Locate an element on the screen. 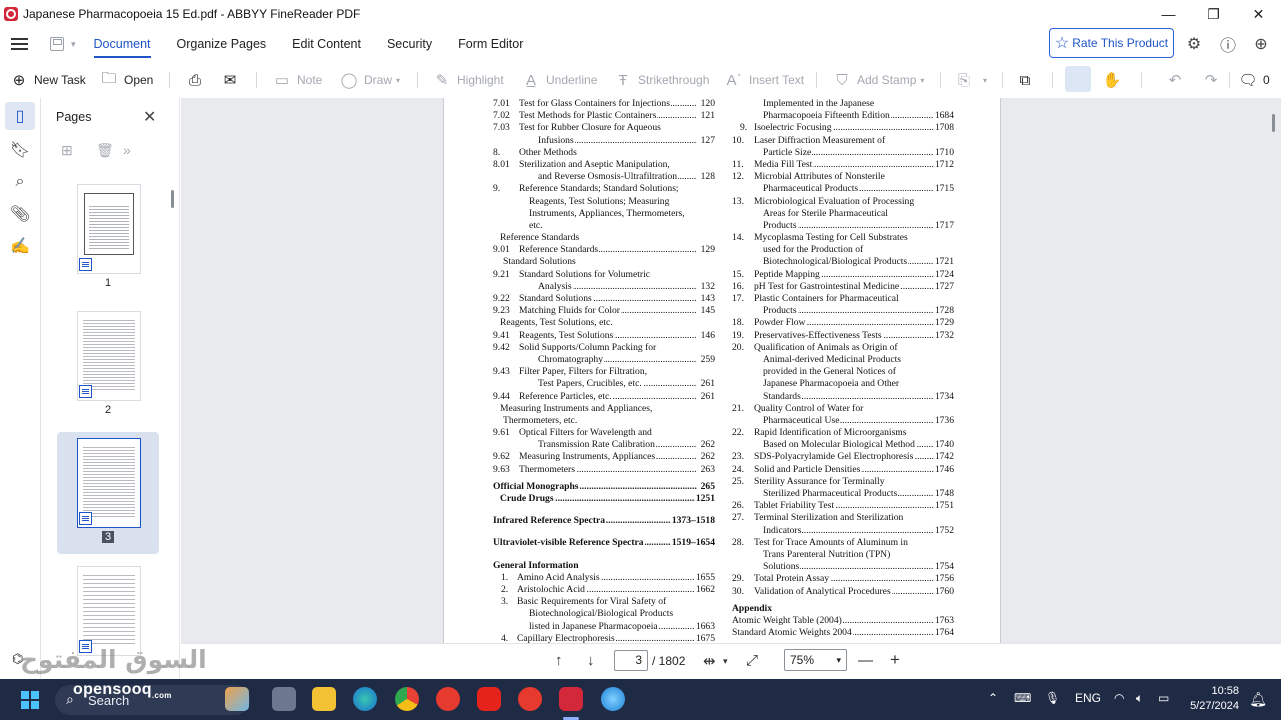  weather-widget-icon is located at coordinates (237, 699).